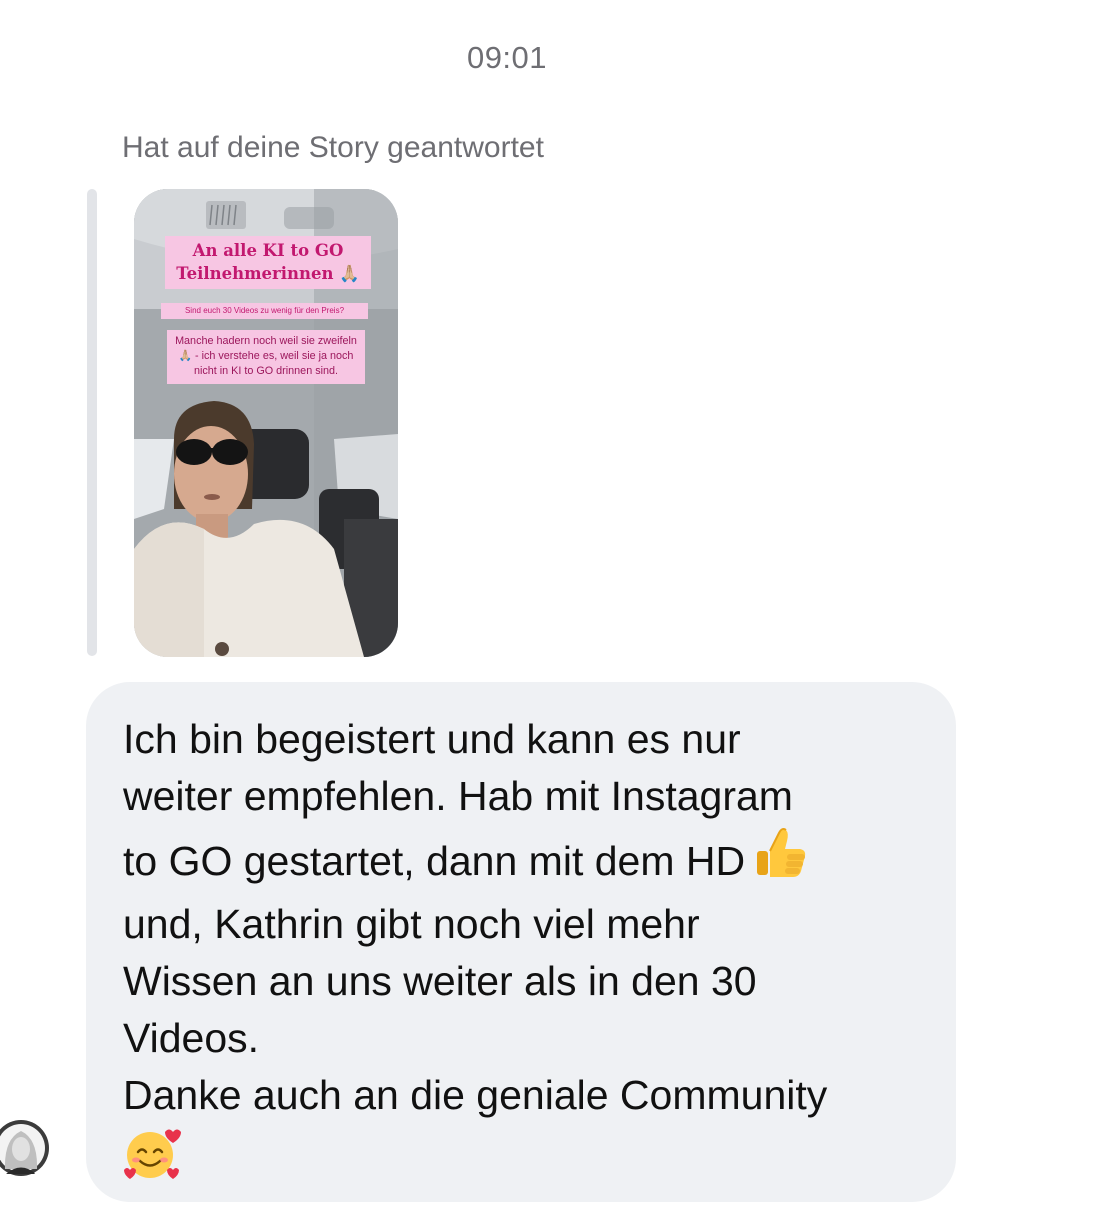  Describe the element at coordinates (781, 860) in the screenshot. I see `thumbs-up-icon` at that location.